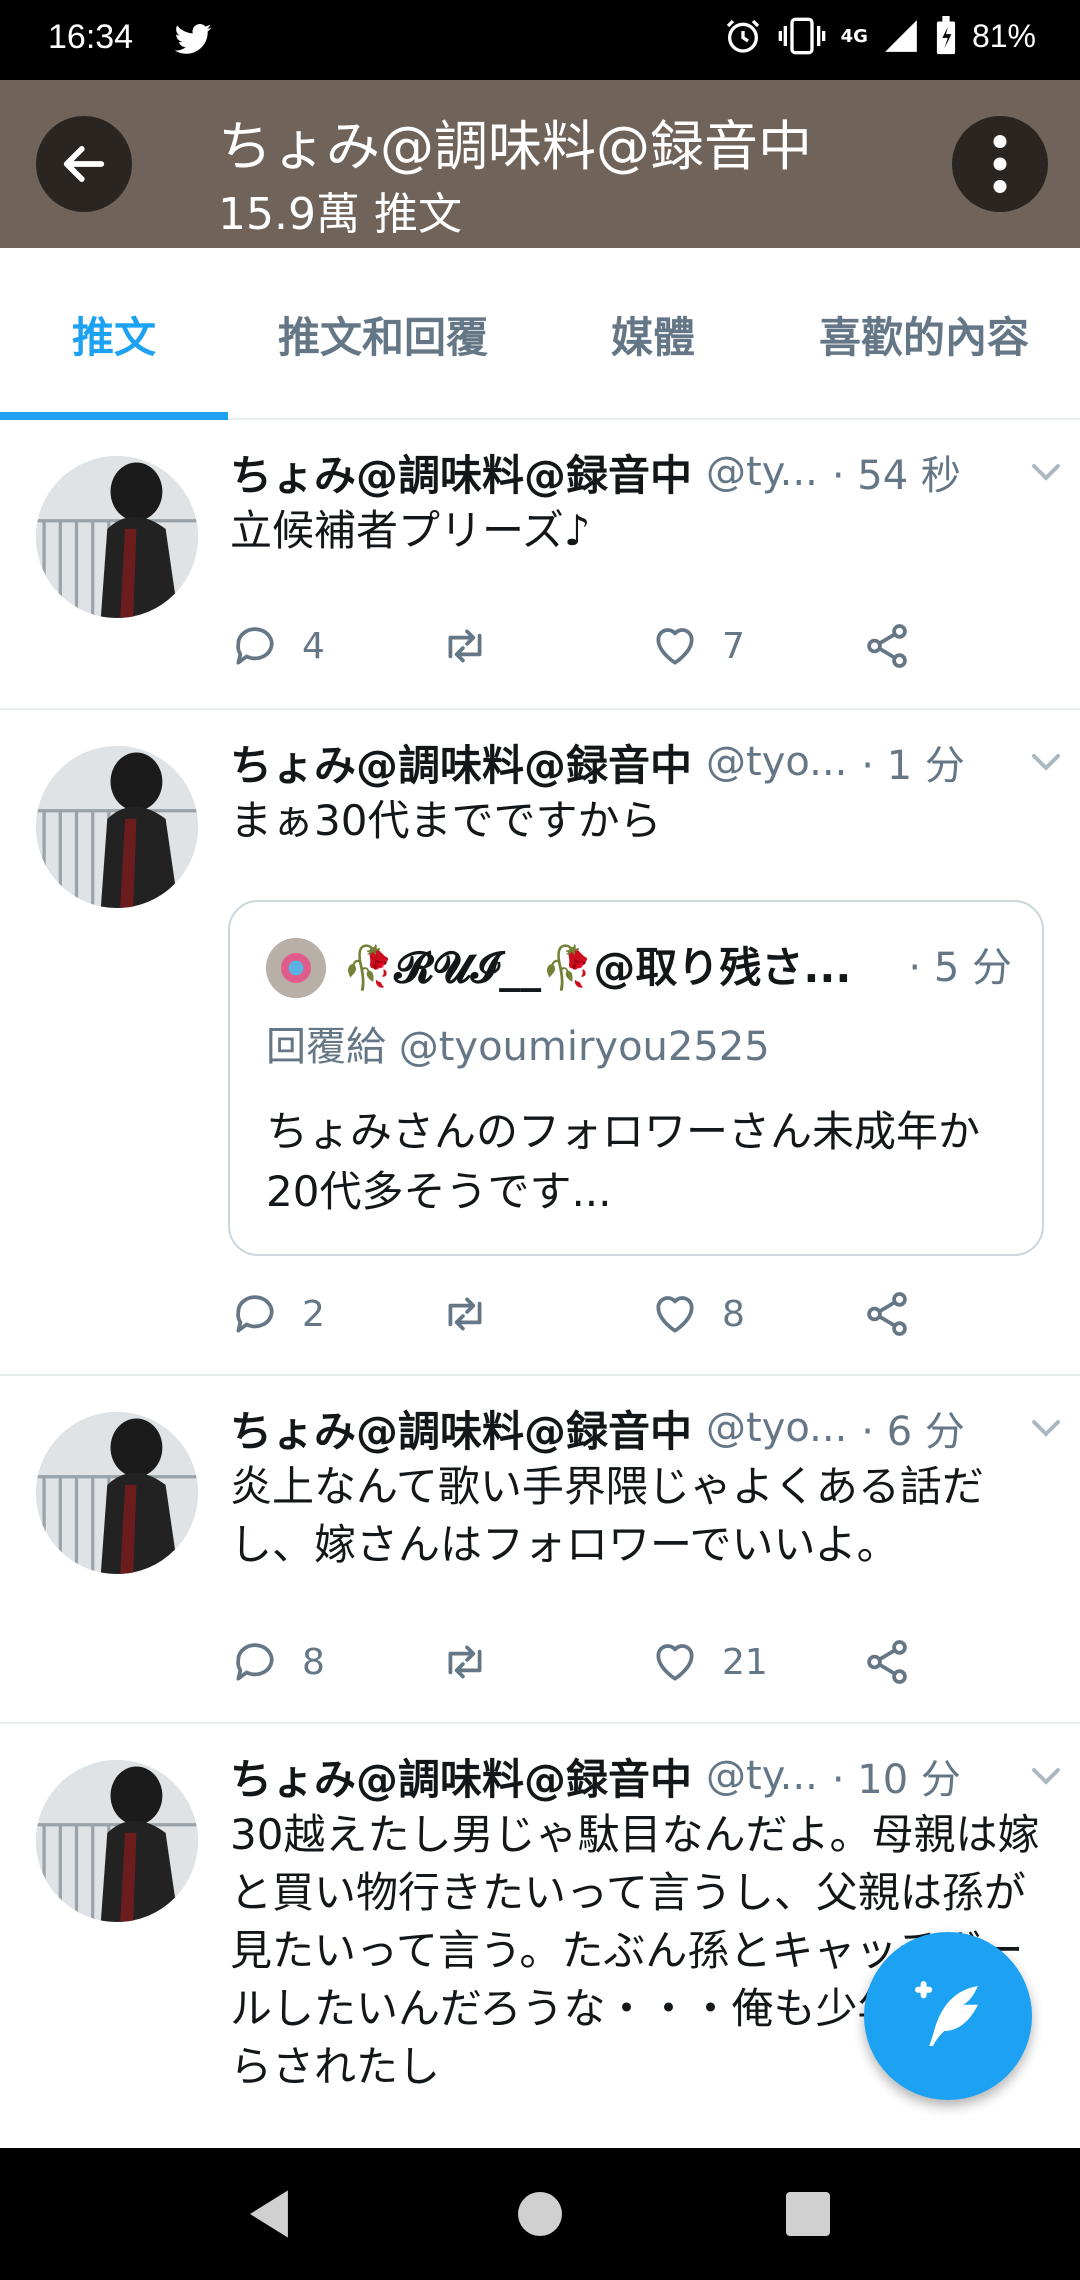  Describe the element at coordinates (540, 2214) in the screenshot. I see `nav-home-icon` at that location.